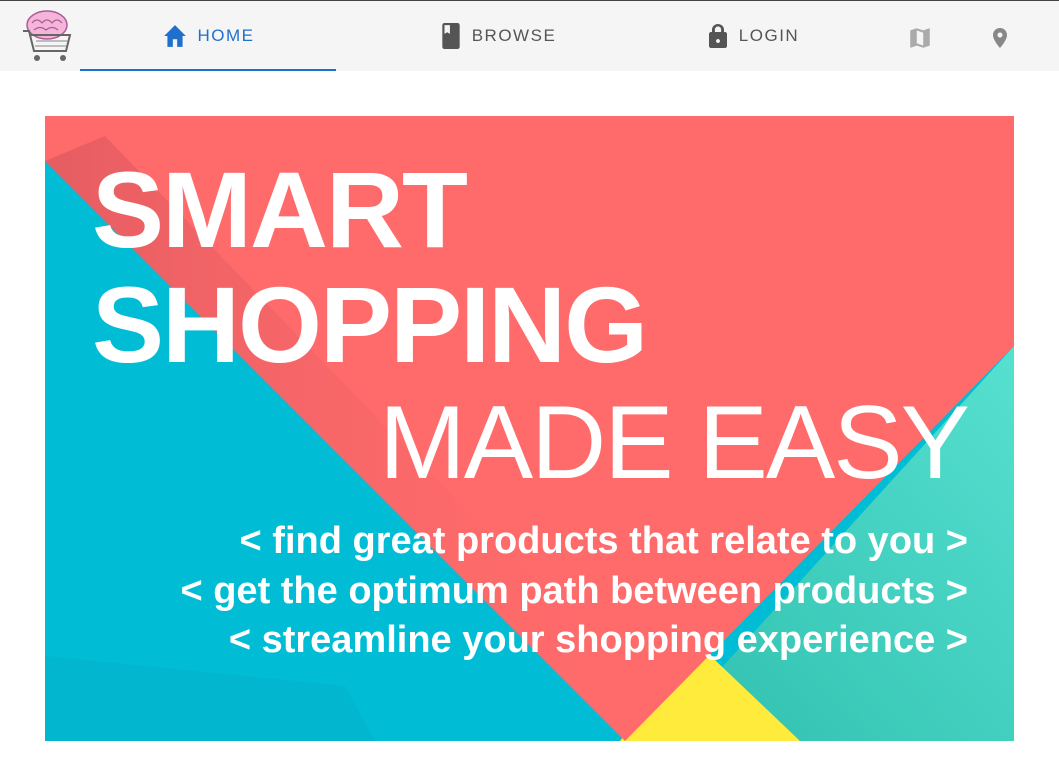 This screenshot has height=768, width=1059. Describe the element at coordinates (280, 209) in the screenshot. I see `hero-title-line1: SMART` at that location.